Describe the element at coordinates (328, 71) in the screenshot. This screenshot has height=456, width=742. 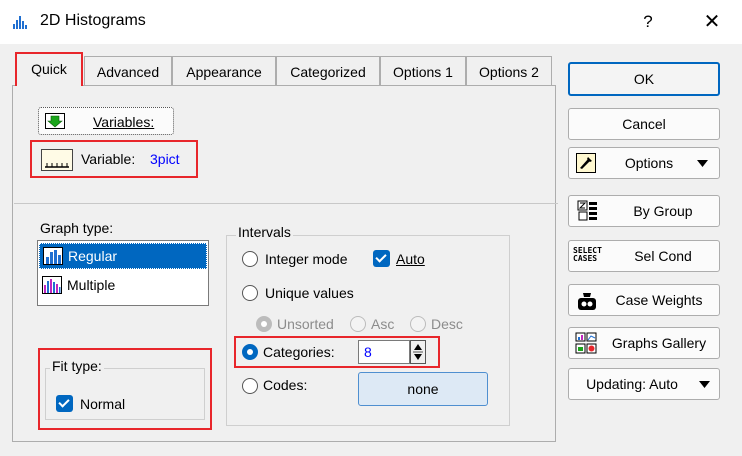
I see `tab-categorized: Categorized` at that location.